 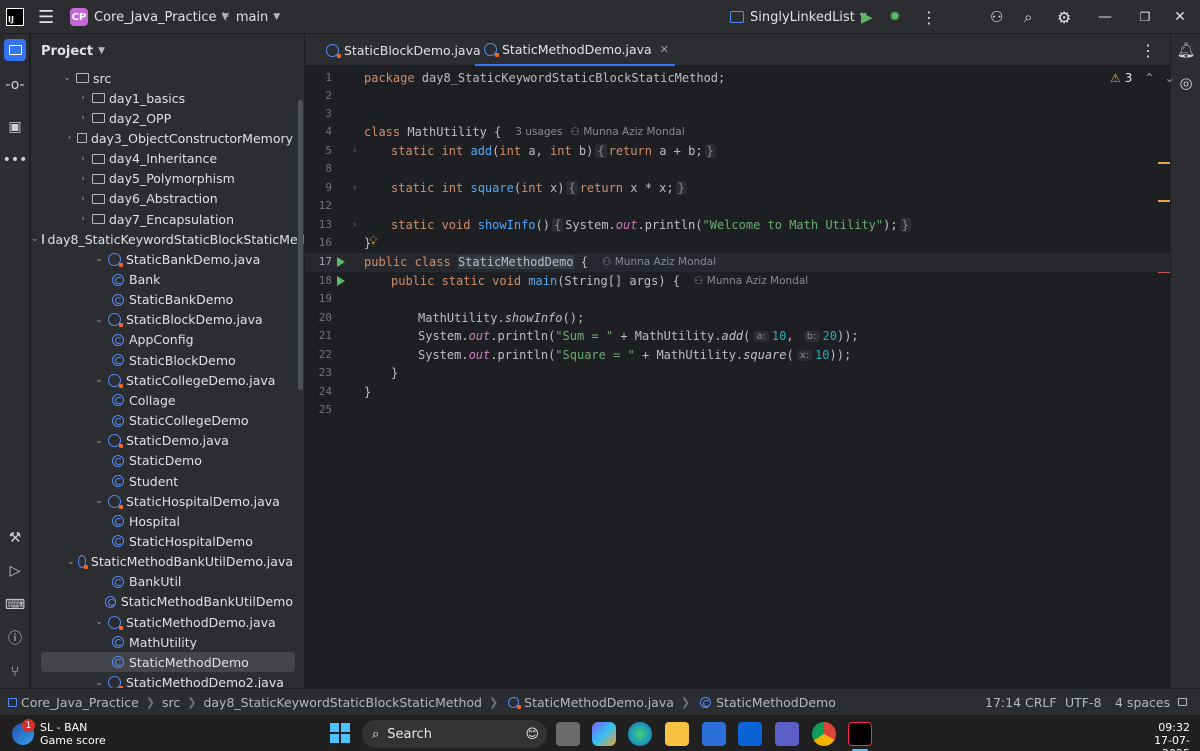 I want to click on tree-item-file: ⌄ StaticMethodDemo2.java, so click(x=162, y=680).